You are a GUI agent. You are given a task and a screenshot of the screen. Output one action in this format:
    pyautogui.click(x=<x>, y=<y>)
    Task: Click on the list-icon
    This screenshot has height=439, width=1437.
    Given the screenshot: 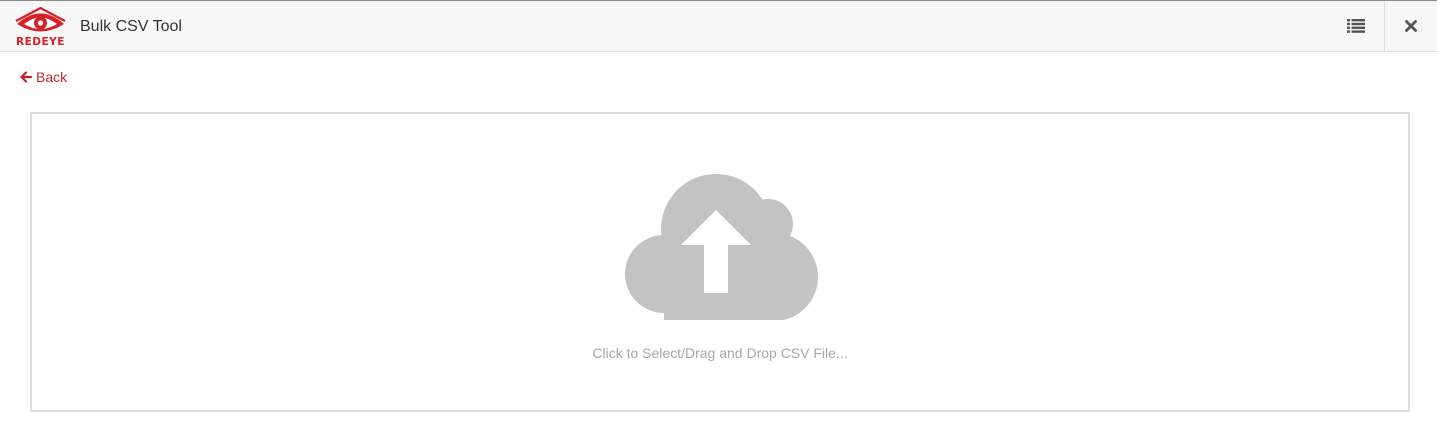 What is the action you would take?
    pyautogui.click(x=1355, y=26)
    